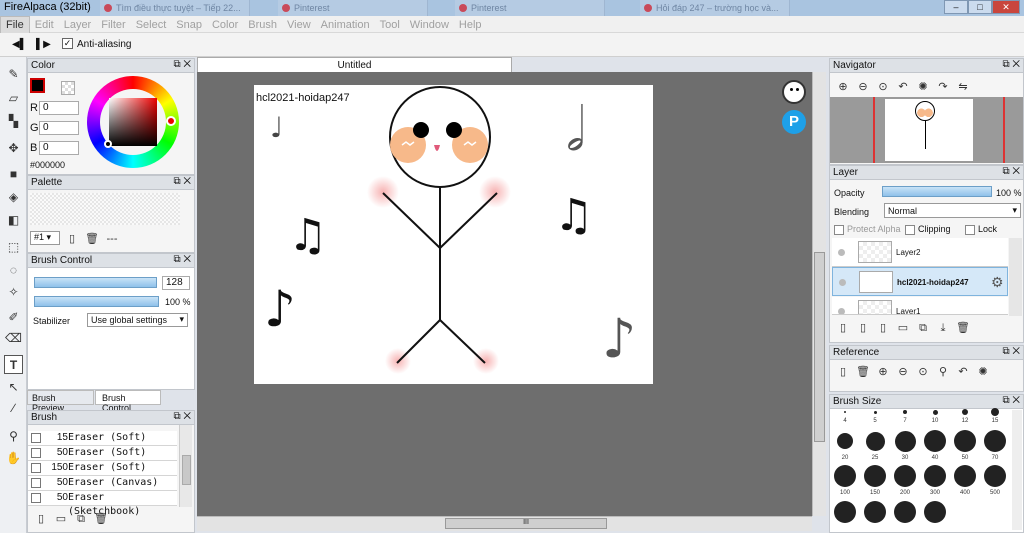 Image resolution: width=1024 pixels, height=533 pixels. What do you see at coordinates (13, 292) in the screenshot?
I see `magic-wand-icon: ✧` at bounding box center [13, 292].